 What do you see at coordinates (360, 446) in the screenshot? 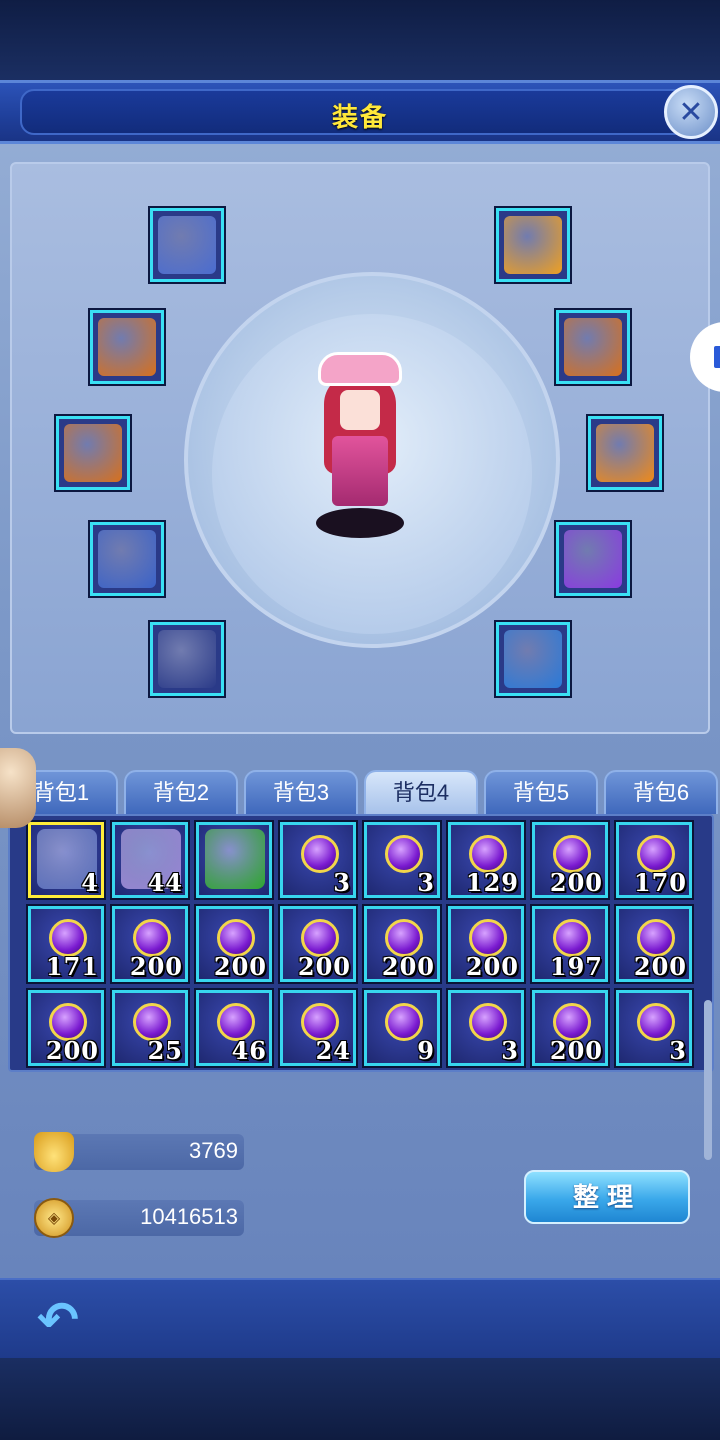
I see `character-avatar` at bounding box center [360, 446].